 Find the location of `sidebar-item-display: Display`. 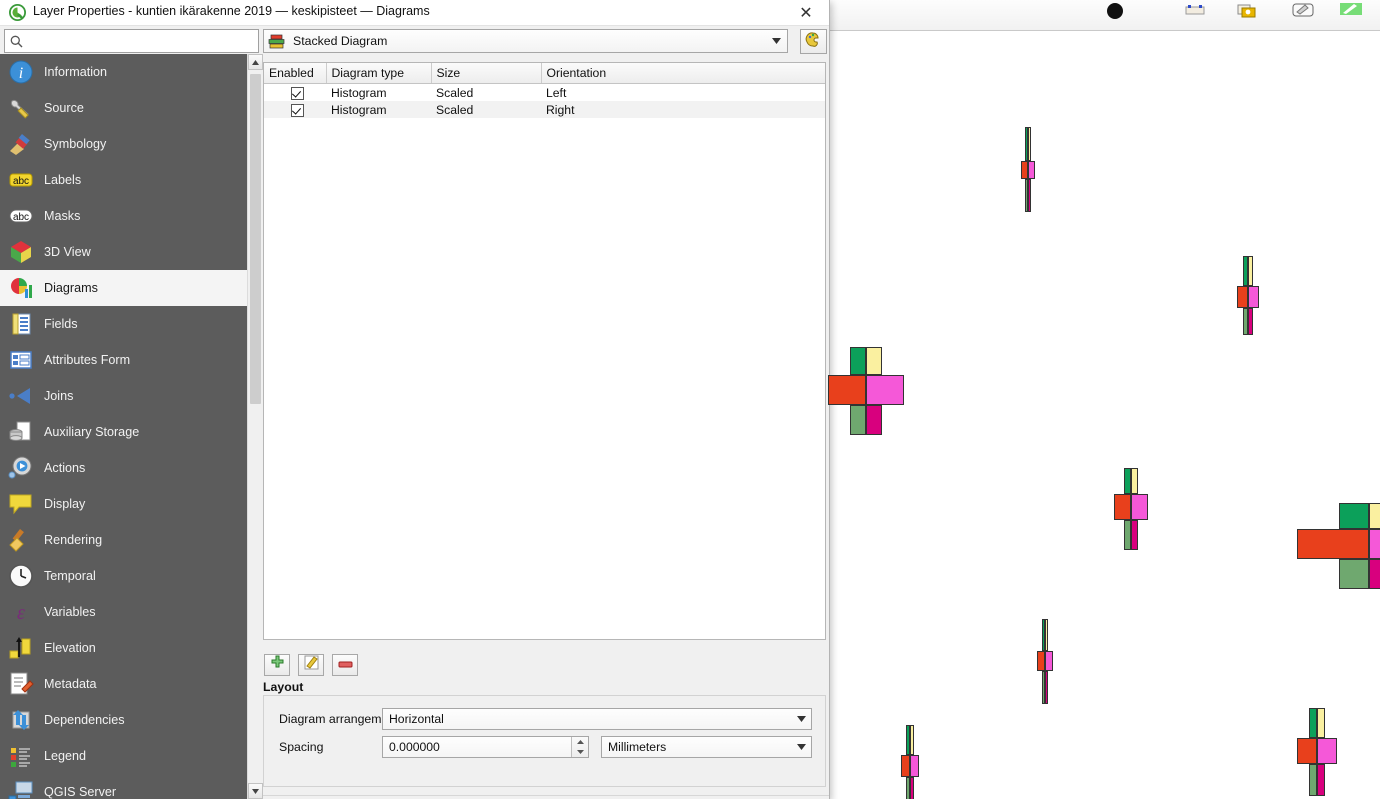

sidebar-item-display: Display is located at coordinates (123, 504).